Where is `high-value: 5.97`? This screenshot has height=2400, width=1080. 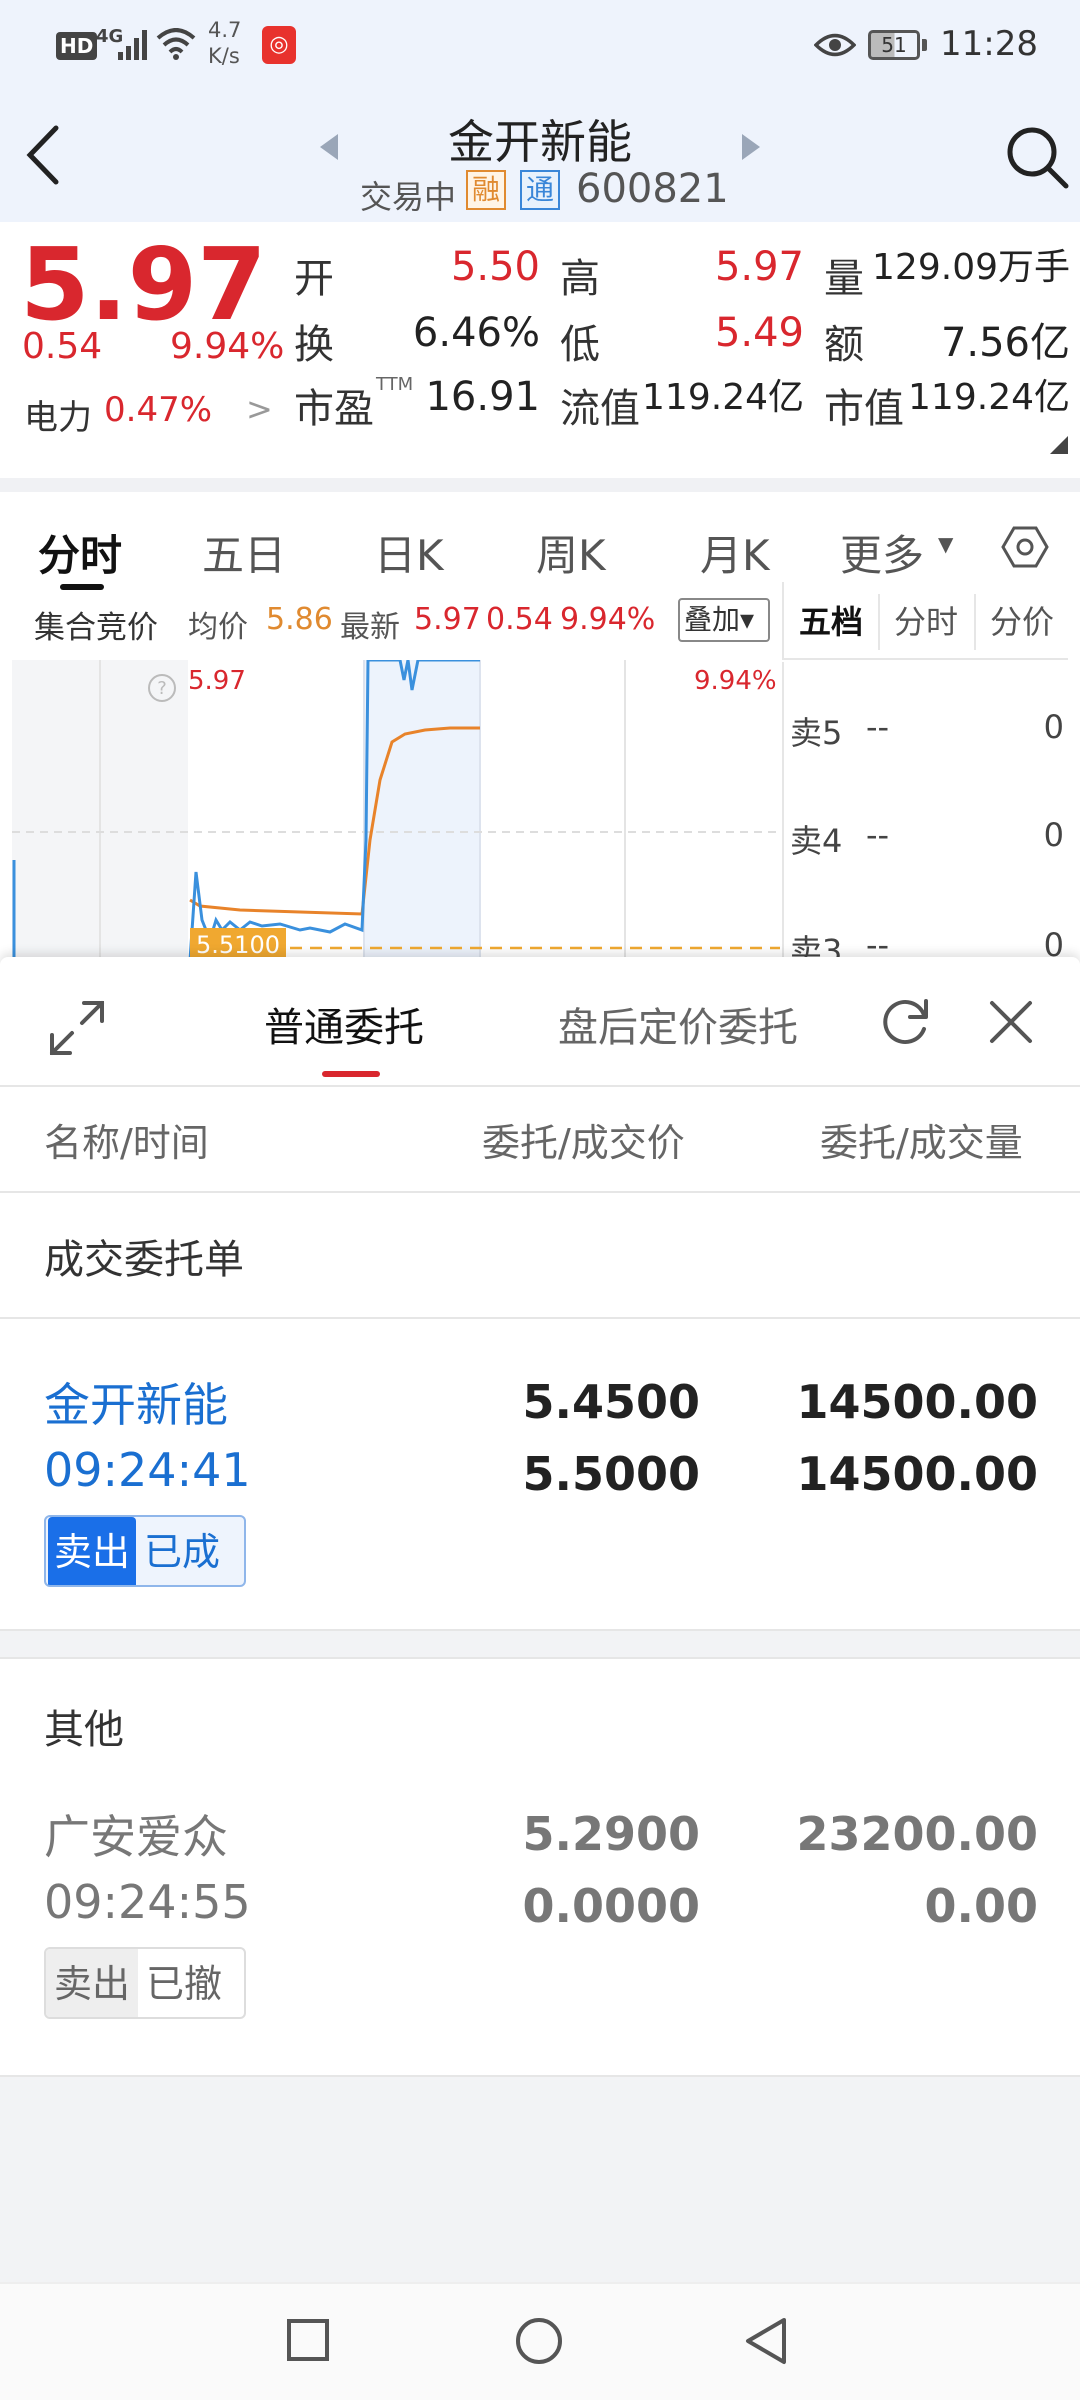 high-value: 5.97 is located at coordinates (759, 267).